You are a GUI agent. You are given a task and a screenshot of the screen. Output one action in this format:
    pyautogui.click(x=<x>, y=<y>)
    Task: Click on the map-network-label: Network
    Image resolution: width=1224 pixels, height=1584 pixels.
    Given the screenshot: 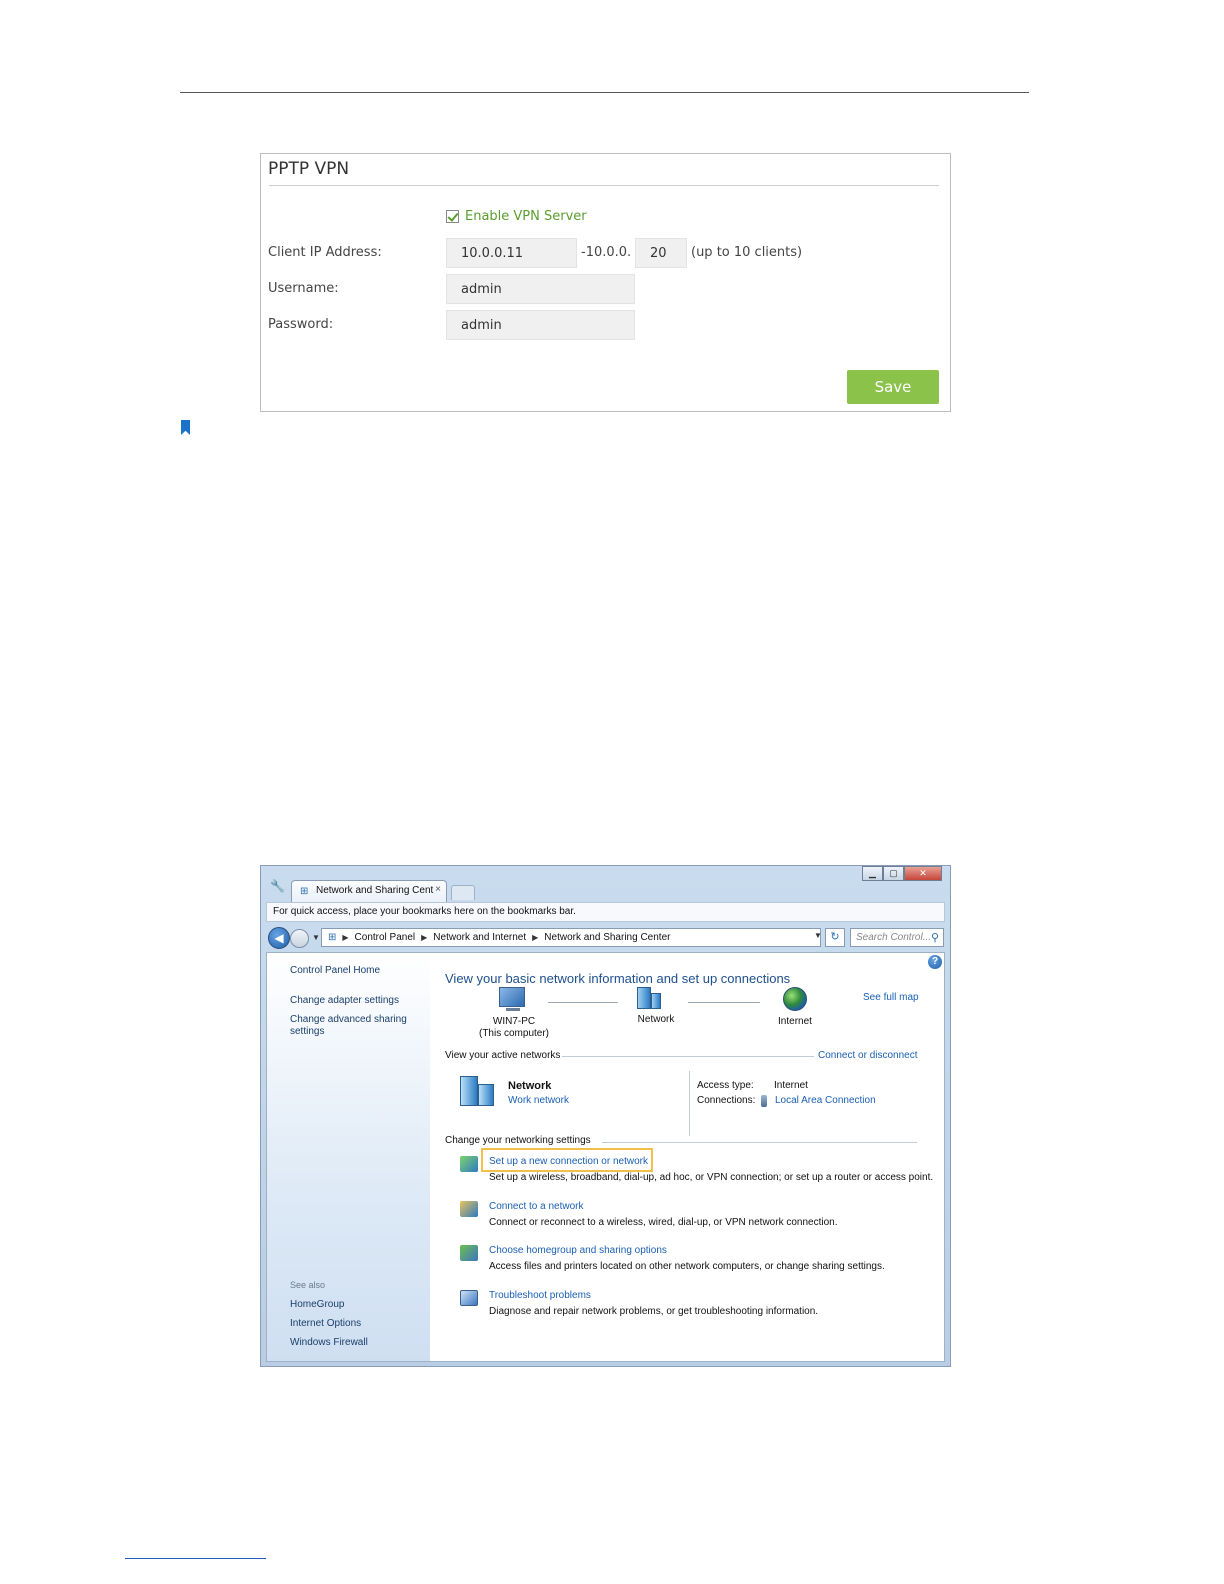 What is the action you would take?
    pyautogui.click(x=656, y=1019)
    